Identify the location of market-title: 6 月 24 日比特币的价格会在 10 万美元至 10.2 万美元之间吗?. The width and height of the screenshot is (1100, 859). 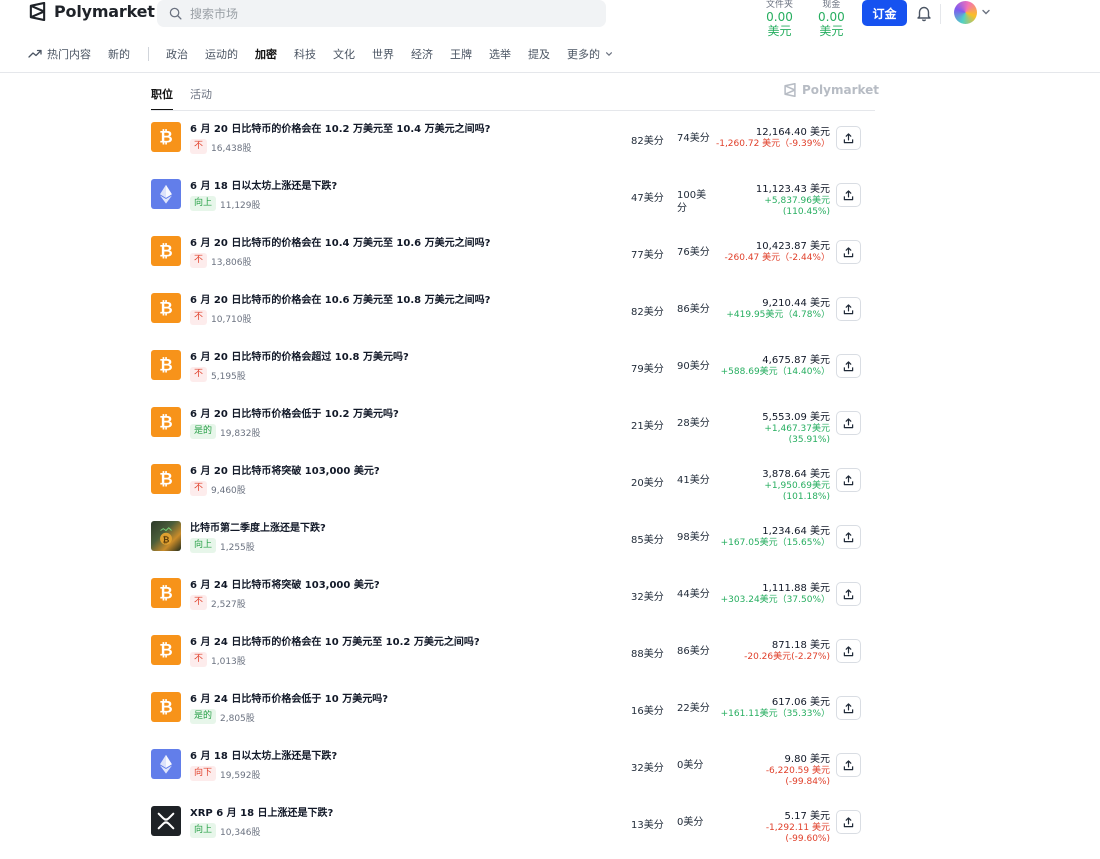
(335, 640).